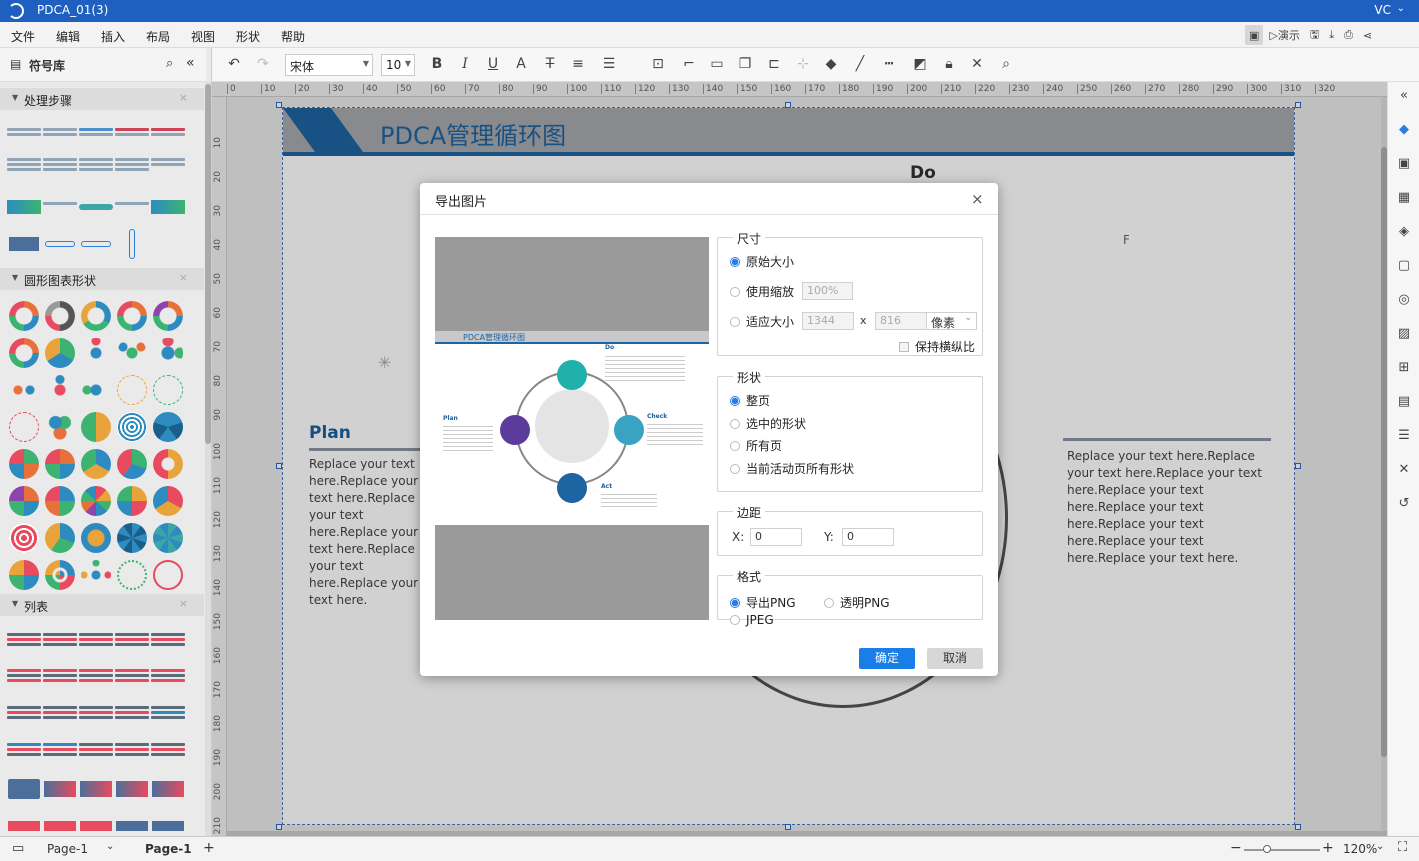  Describe the element at coordinates (234, 64) in the screenshot. I see `undo-icon: ↶` at that location.